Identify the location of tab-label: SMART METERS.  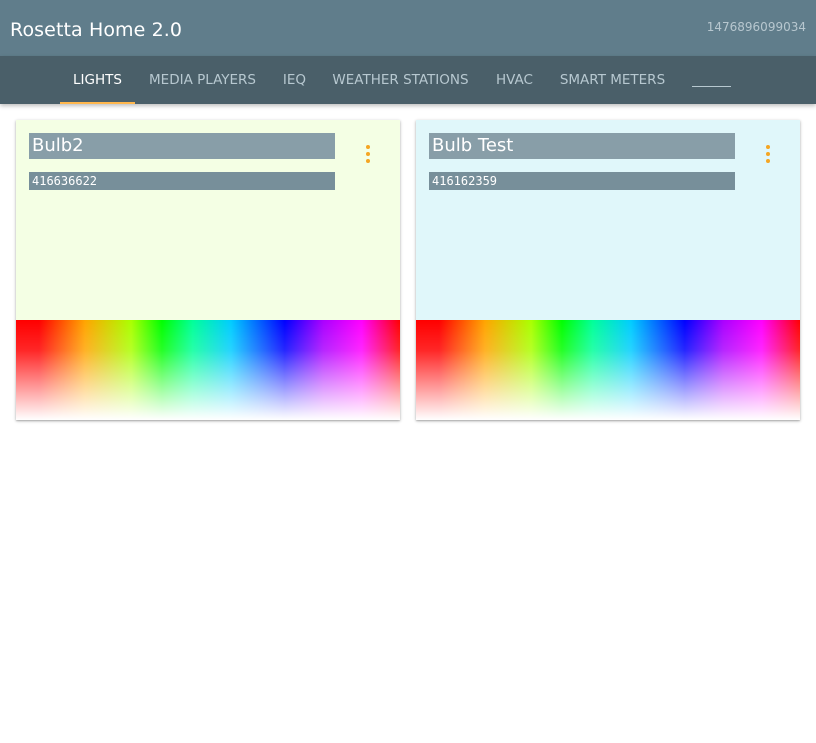
(612, 80).